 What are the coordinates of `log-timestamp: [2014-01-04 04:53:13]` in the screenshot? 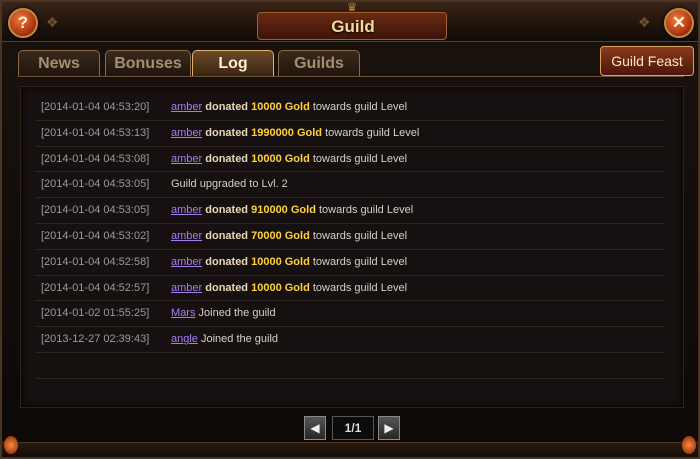 It's located at (95, 132).